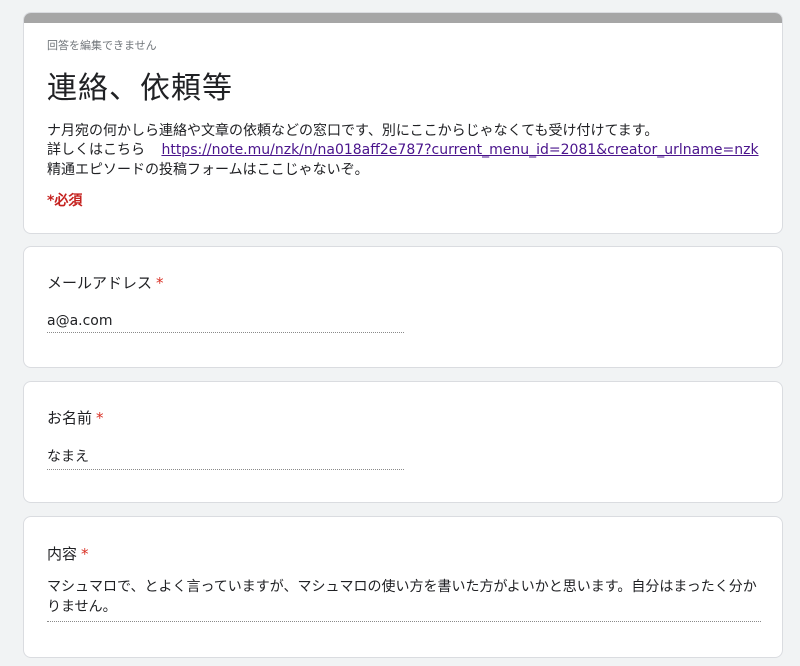 The height and width of the screenshot is (666, 800). I want to click on question-label: 内容, so click(62, 554).